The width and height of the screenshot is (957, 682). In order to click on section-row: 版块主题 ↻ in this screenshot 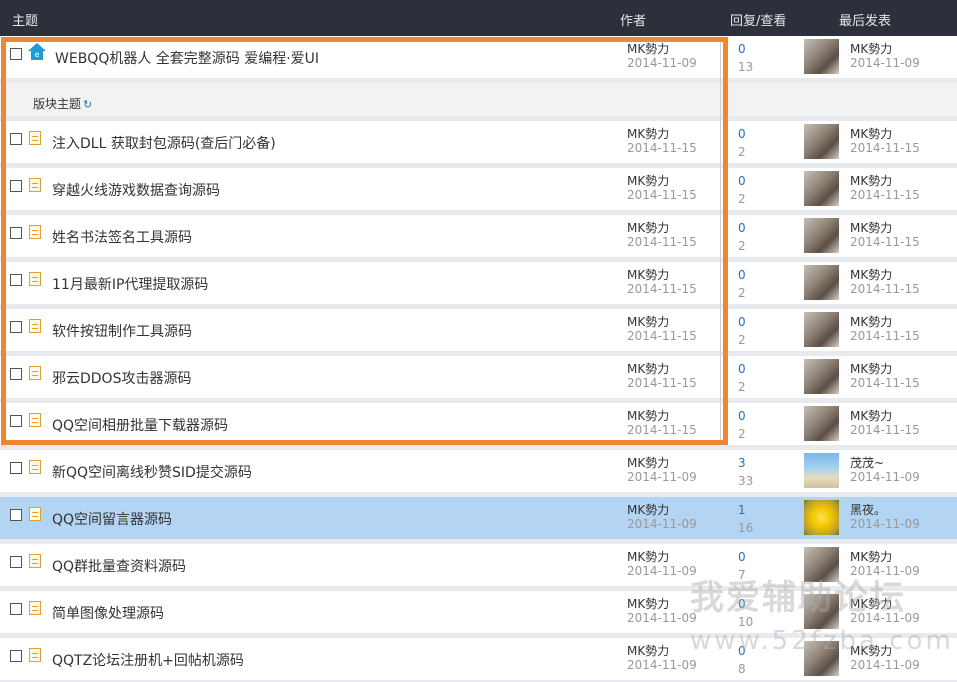, I will do `click(478, 102)`.